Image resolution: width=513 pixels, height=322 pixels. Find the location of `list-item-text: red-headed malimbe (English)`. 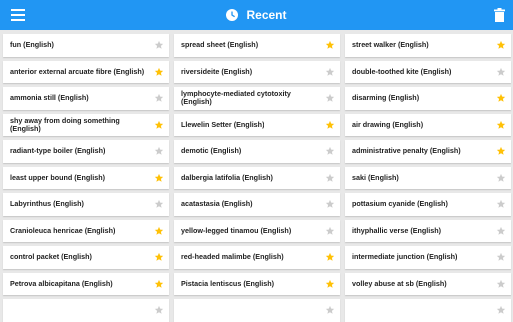

list-item-text: red-headed malimbe (English) is located at coordinates (232, 257).